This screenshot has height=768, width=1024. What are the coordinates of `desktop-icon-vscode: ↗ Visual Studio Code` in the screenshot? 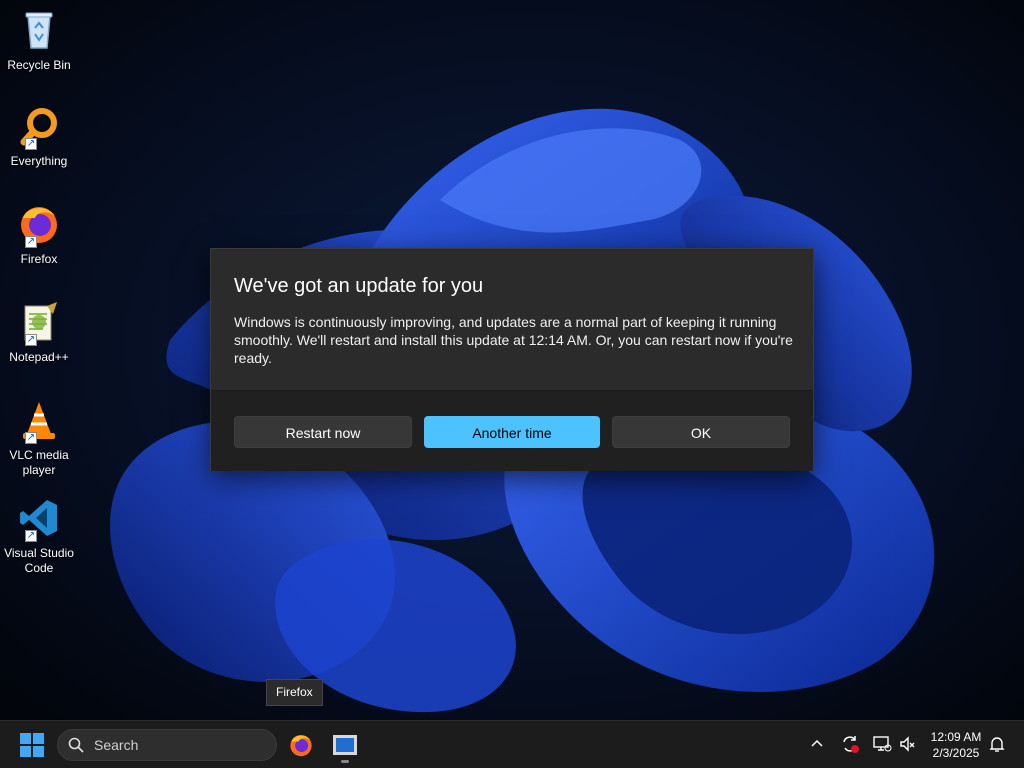 It's located at (39, 536).